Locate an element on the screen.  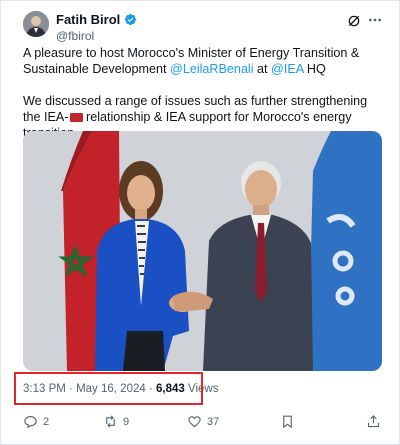
like-count: 37 is located at coordinates (213, 421).